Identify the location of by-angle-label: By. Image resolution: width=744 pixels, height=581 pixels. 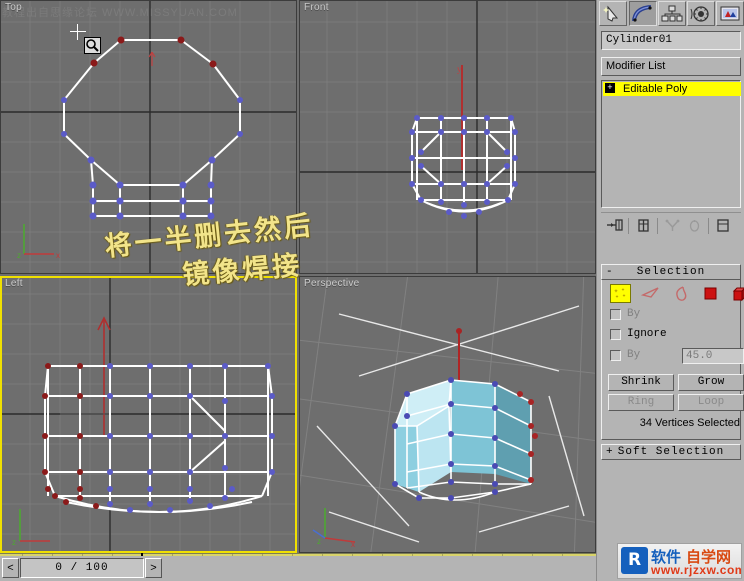
(634, 355).